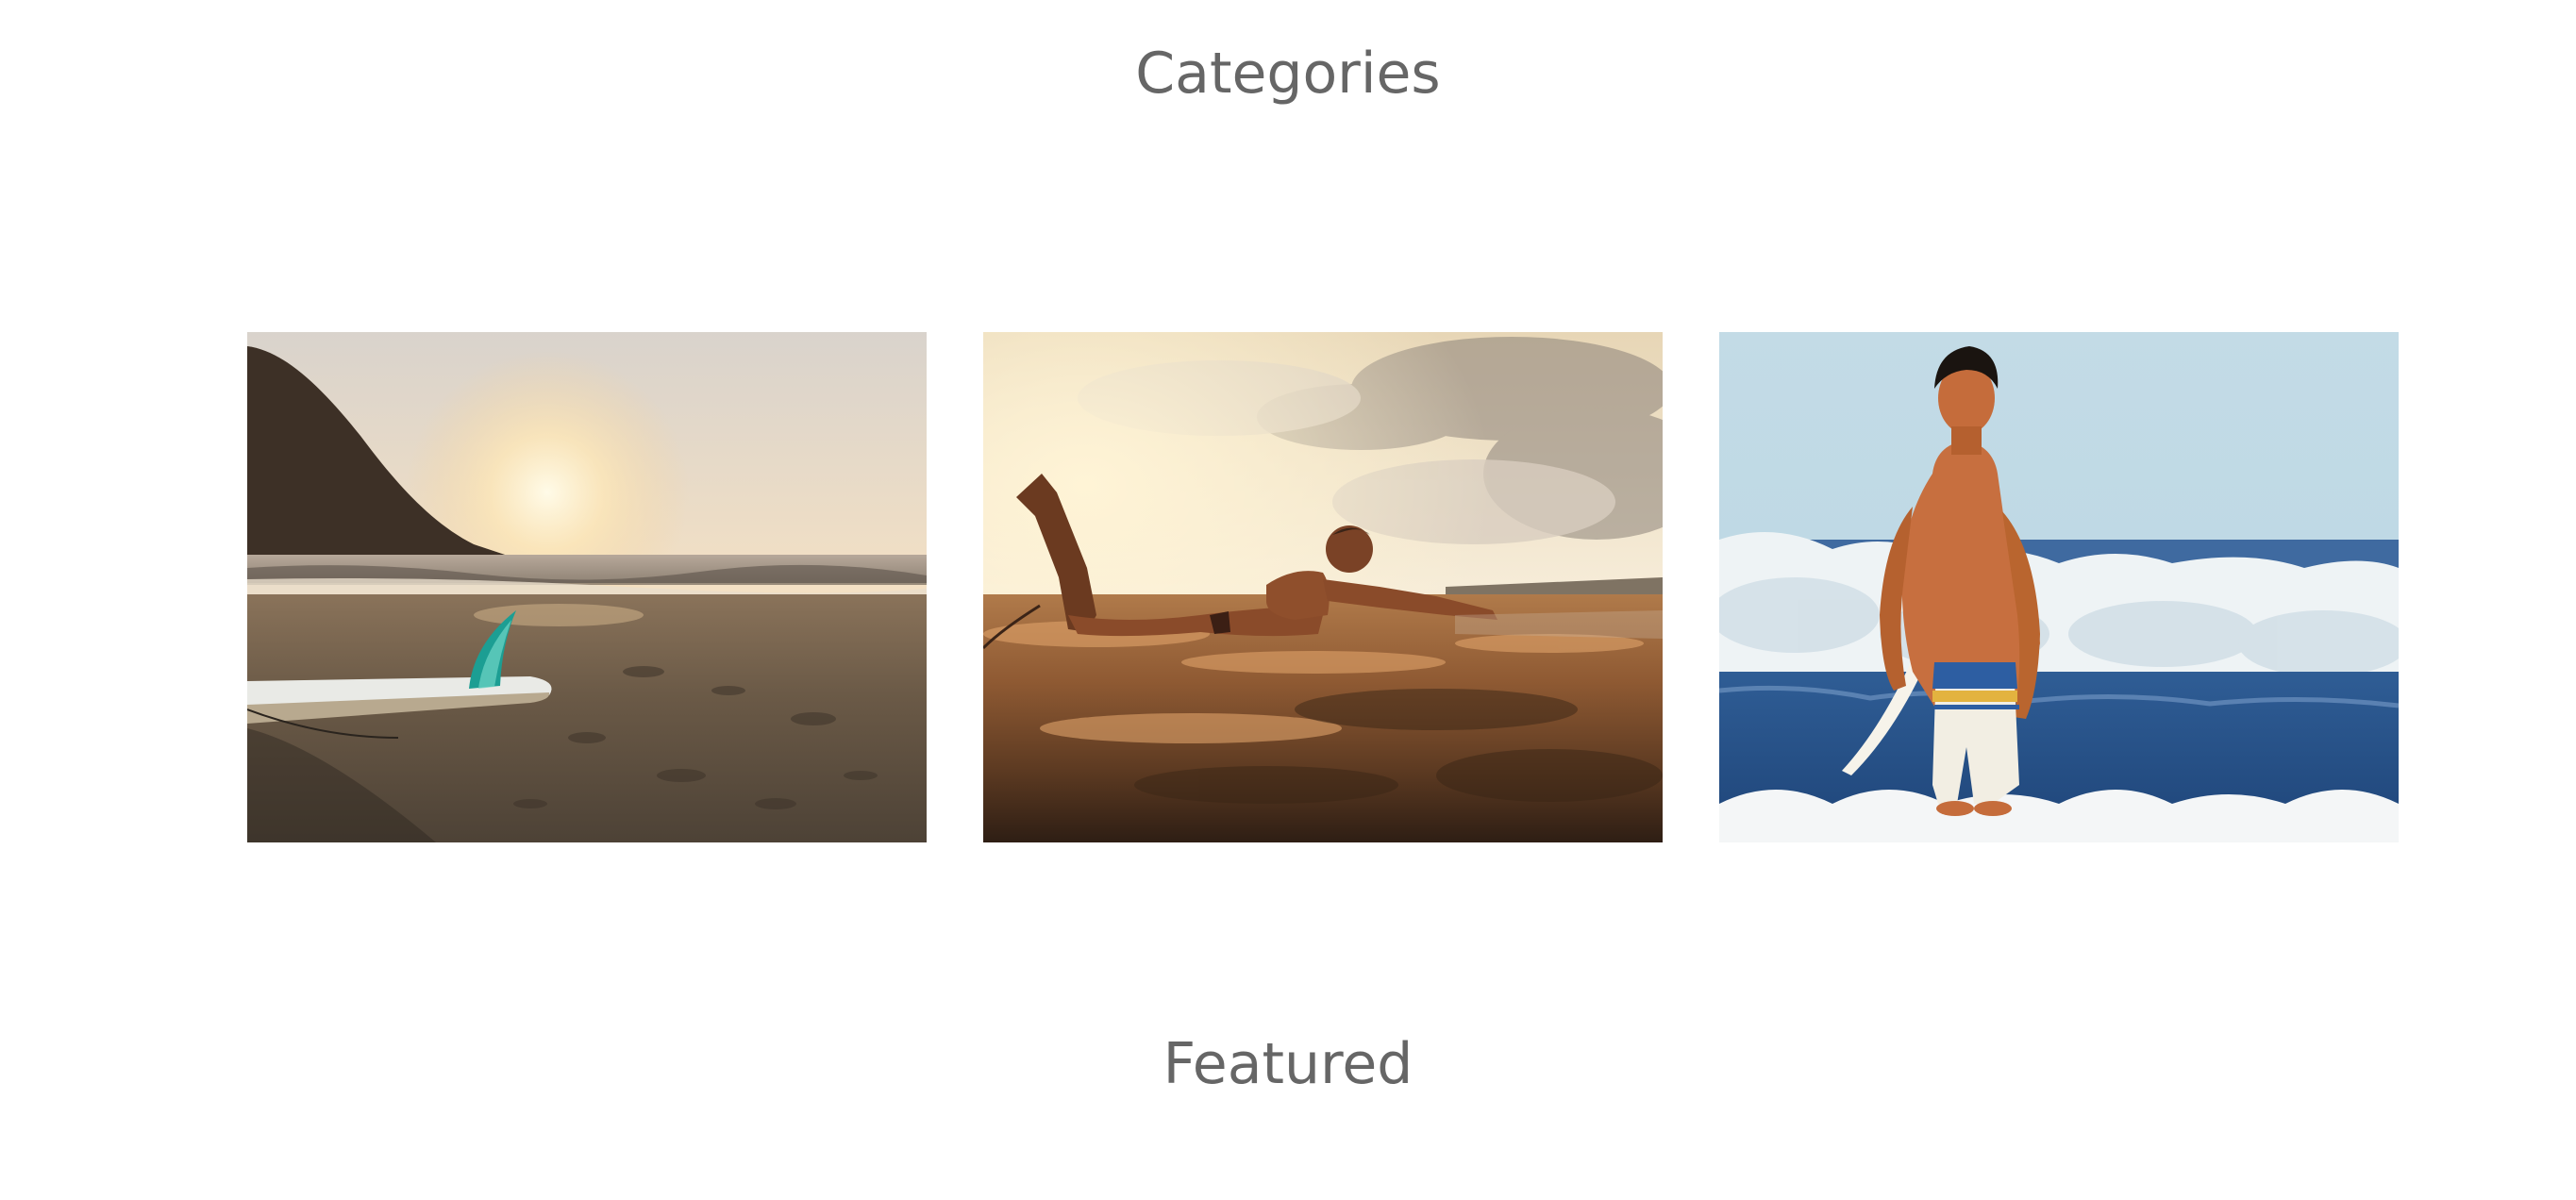 The height and width of the screenshot is (1200, 2576). I want to click on categories-heading: Categories, so click(1288, 74).